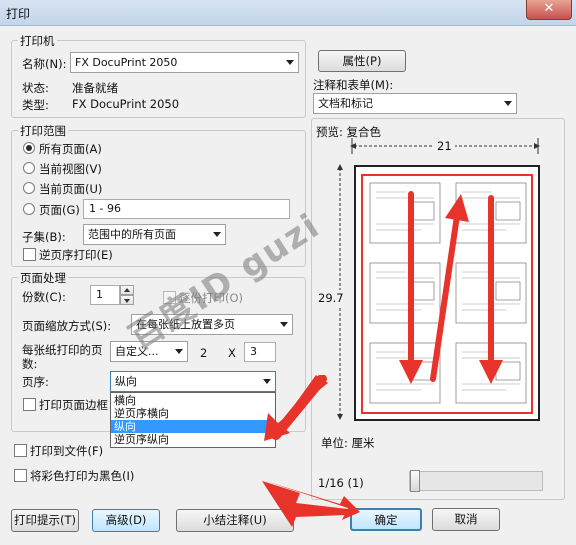 Image resolution: width=576 pixels, height=545 pixels. I want to click on radio-pages, so click(29, 209).